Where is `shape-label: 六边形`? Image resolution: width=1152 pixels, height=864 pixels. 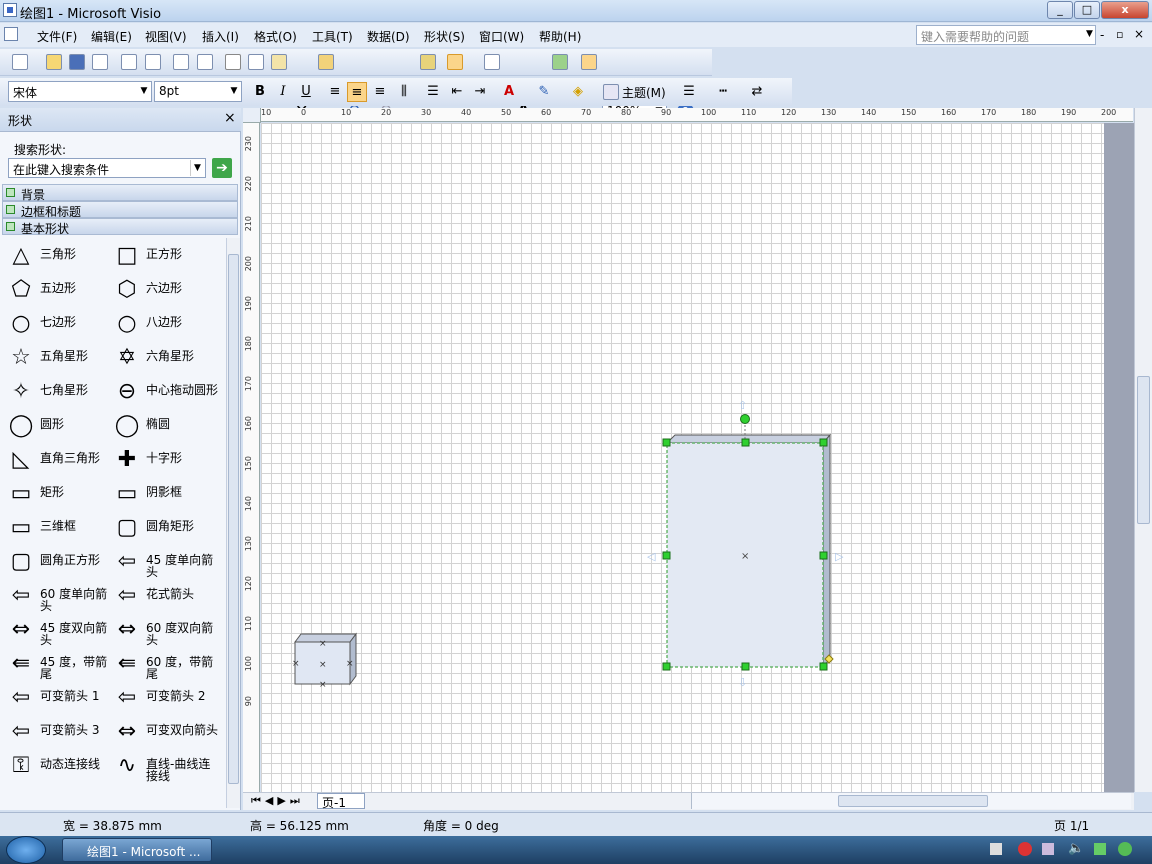 shape-label: 六边形 is located at coordinates (182, 288).